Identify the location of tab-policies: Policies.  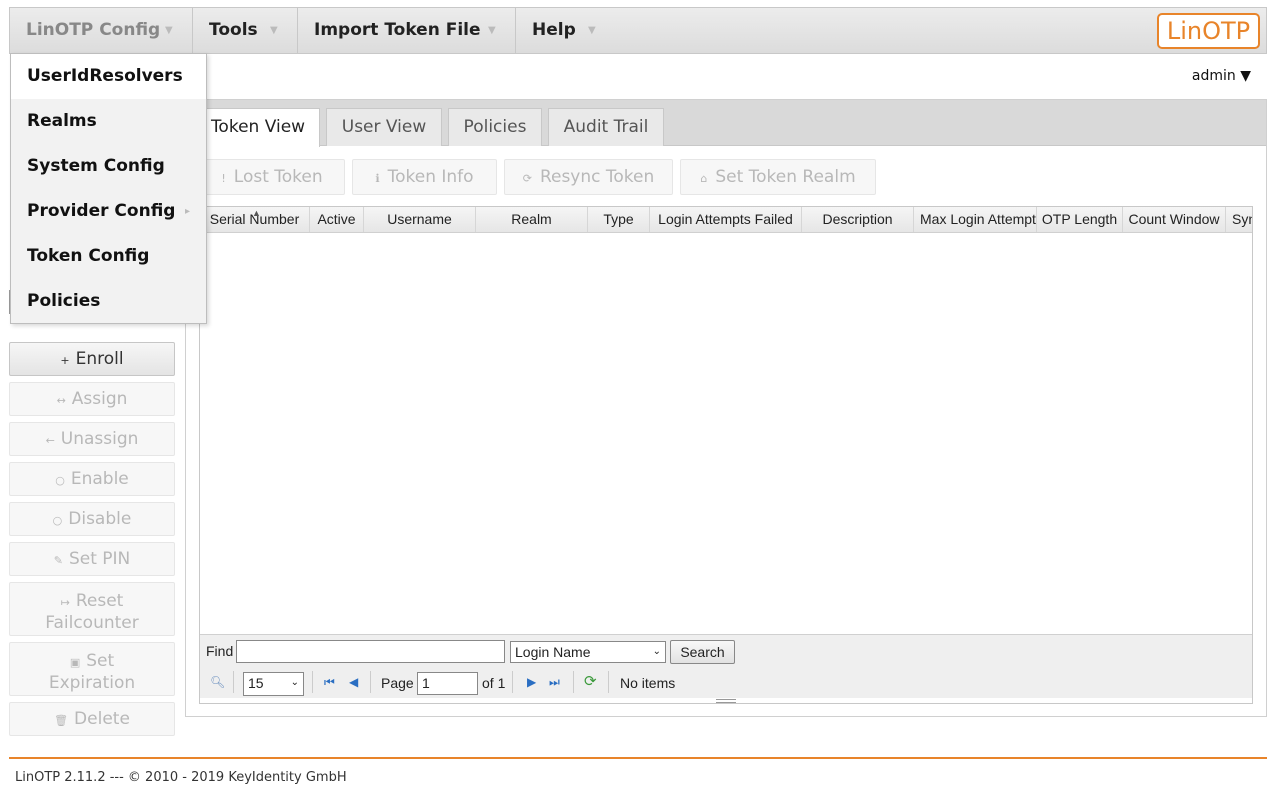
(495, 127).